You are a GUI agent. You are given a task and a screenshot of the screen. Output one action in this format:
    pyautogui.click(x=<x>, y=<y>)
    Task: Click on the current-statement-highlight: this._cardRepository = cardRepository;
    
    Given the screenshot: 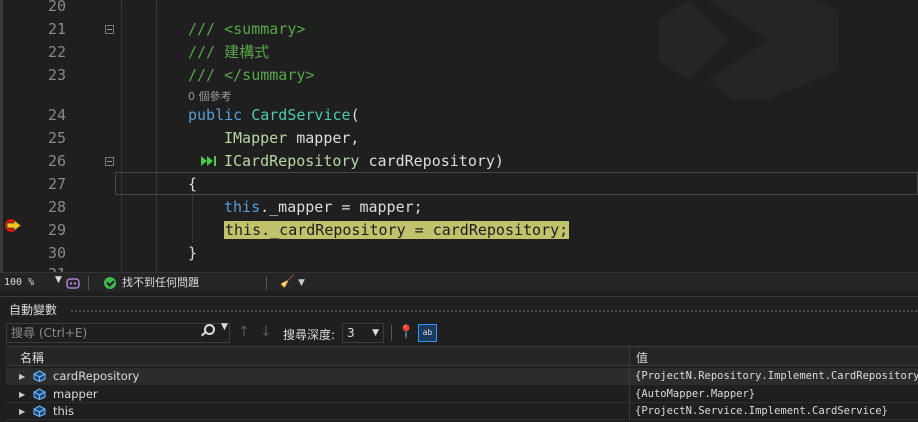 What is the action you would take?
    pyautogui.click(x=397, y=230)
    